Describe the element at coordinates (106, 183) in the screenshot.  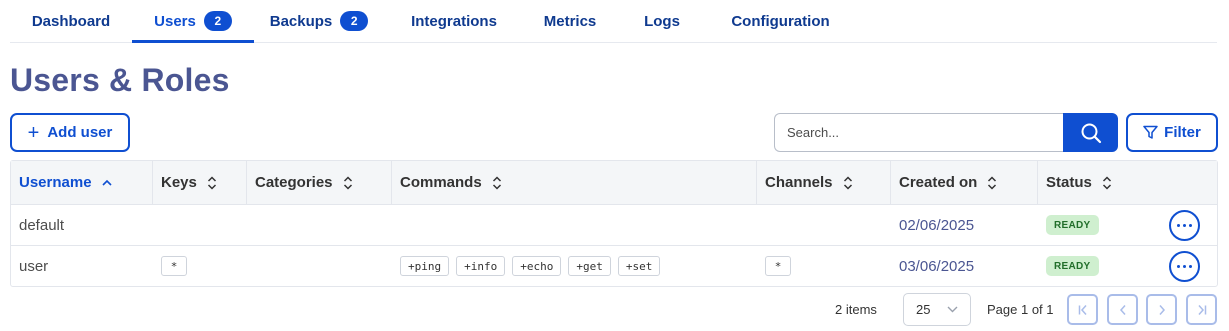
I see `sort-ascending-icon` at that location.